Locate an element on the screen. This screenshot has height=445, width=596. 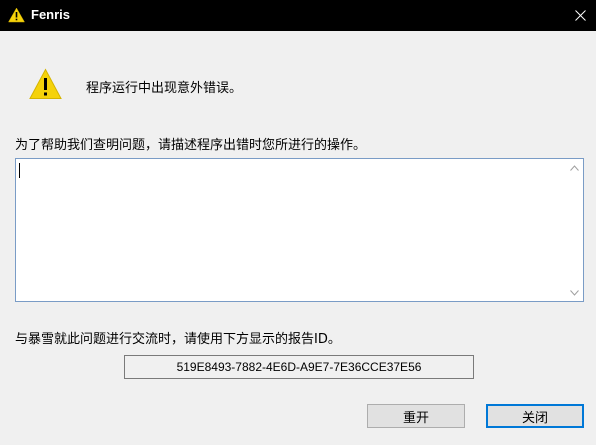
description-prompt: 为了帮助我们查明问题，请描述程序出错时您所进行的操作。 is located at coordinates (191, 145).